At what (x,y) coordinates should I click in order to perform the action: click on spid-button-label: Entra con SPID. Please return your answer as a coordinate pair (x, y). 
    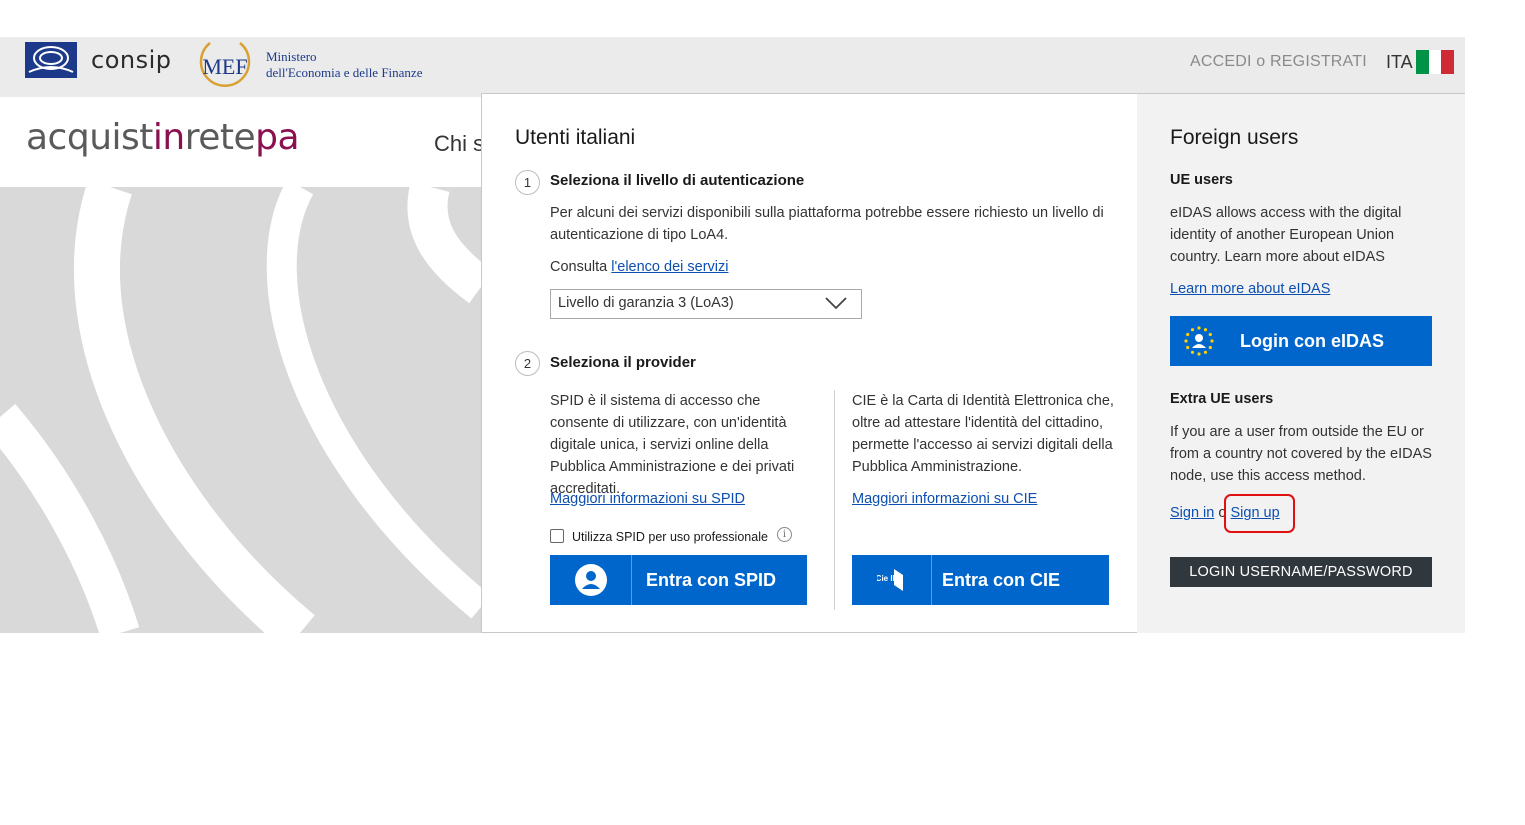
    Looking at the image, I should click on (711, 579).